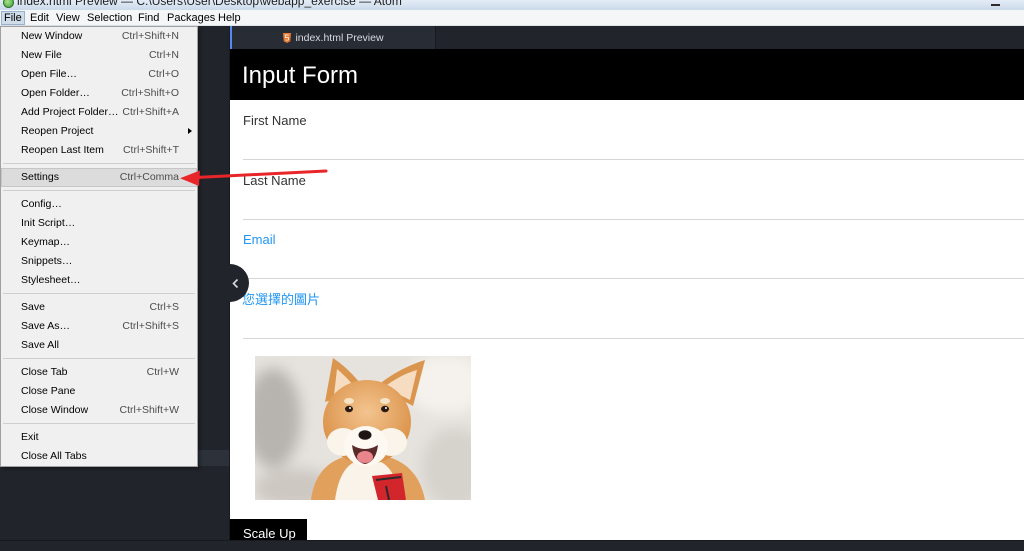 The image size is (1024, 551). I want to click on tab-index-preview: index.html Preview, so click(333, 37).